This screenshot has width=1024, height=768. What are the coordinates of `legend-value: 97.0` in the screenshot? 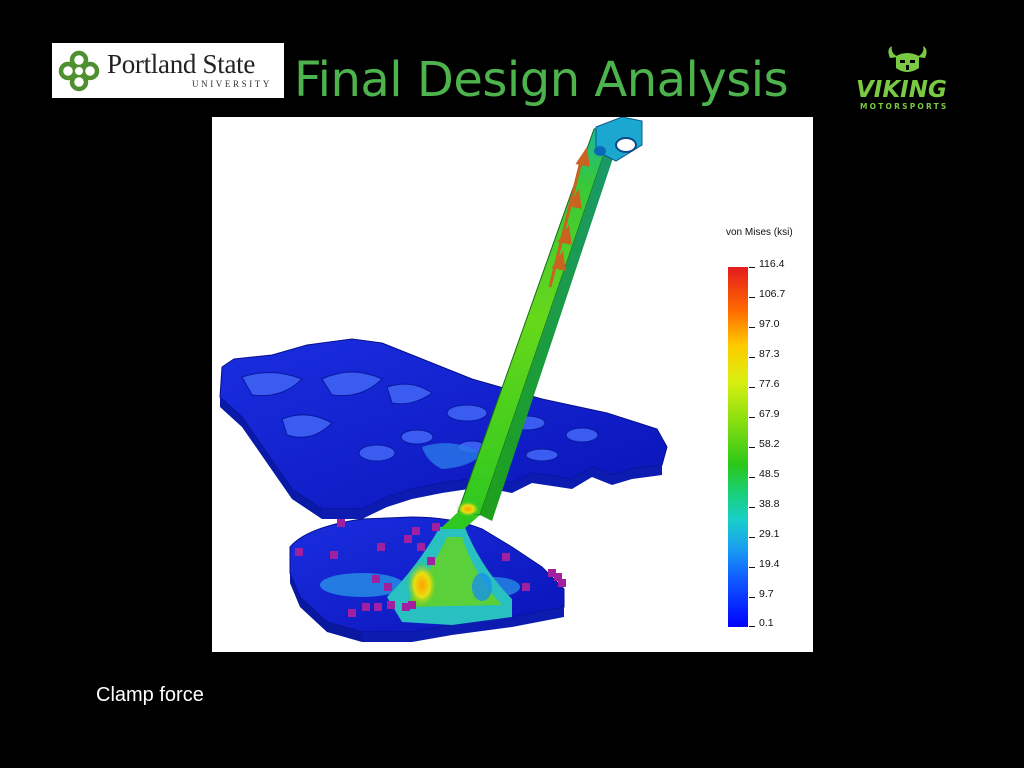 It's located at (769, 324).